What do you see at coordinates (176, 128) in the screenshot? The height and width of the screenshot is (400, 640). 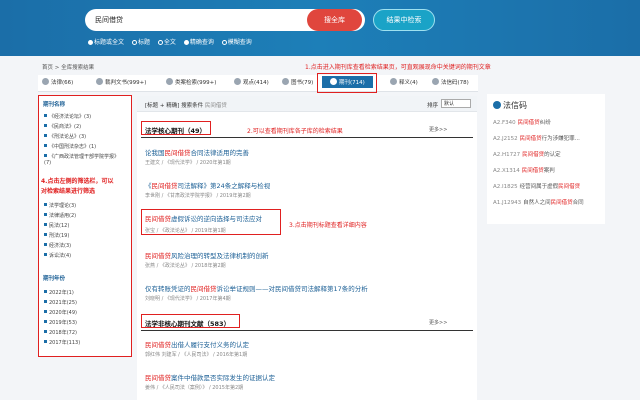 I see `highlight-box-core-title` at bounding box center [176, 128].